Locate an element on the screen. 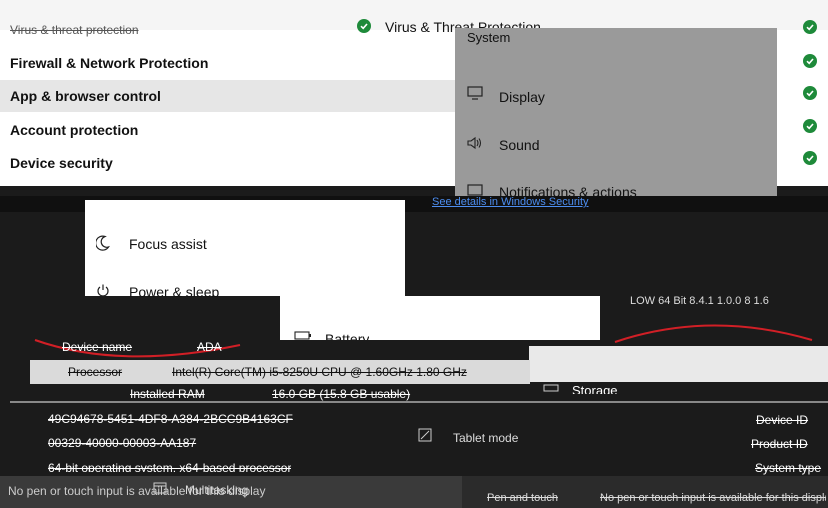 This screenshot has width=828, height=508. ram-value: 16.0 GB (15.8 GB usable) is located at coordinates (341, 394).